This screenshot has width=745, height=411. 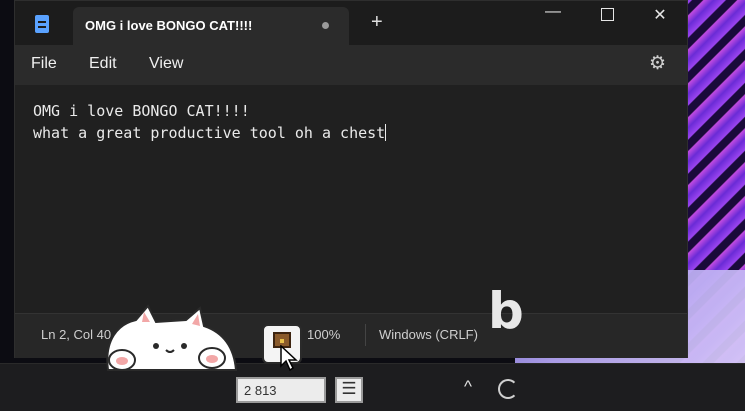 I want to click on editor-line-2: what a great productive tool oh a chest, so click(x=210, y=133).